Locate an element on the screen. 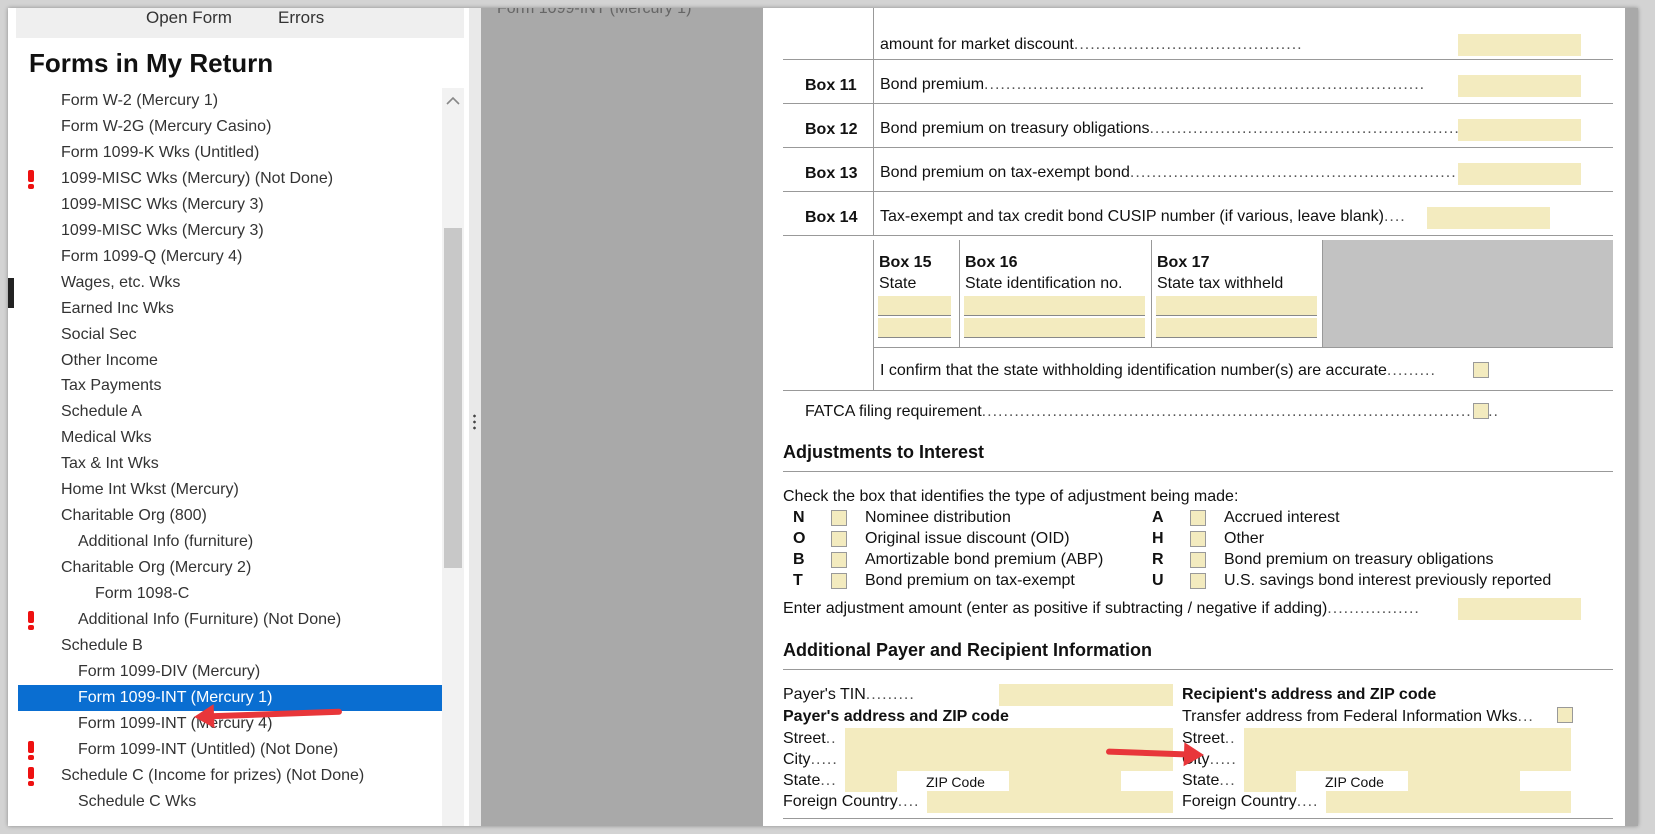  tree-scrollbar is located at coordinates (453, 457).